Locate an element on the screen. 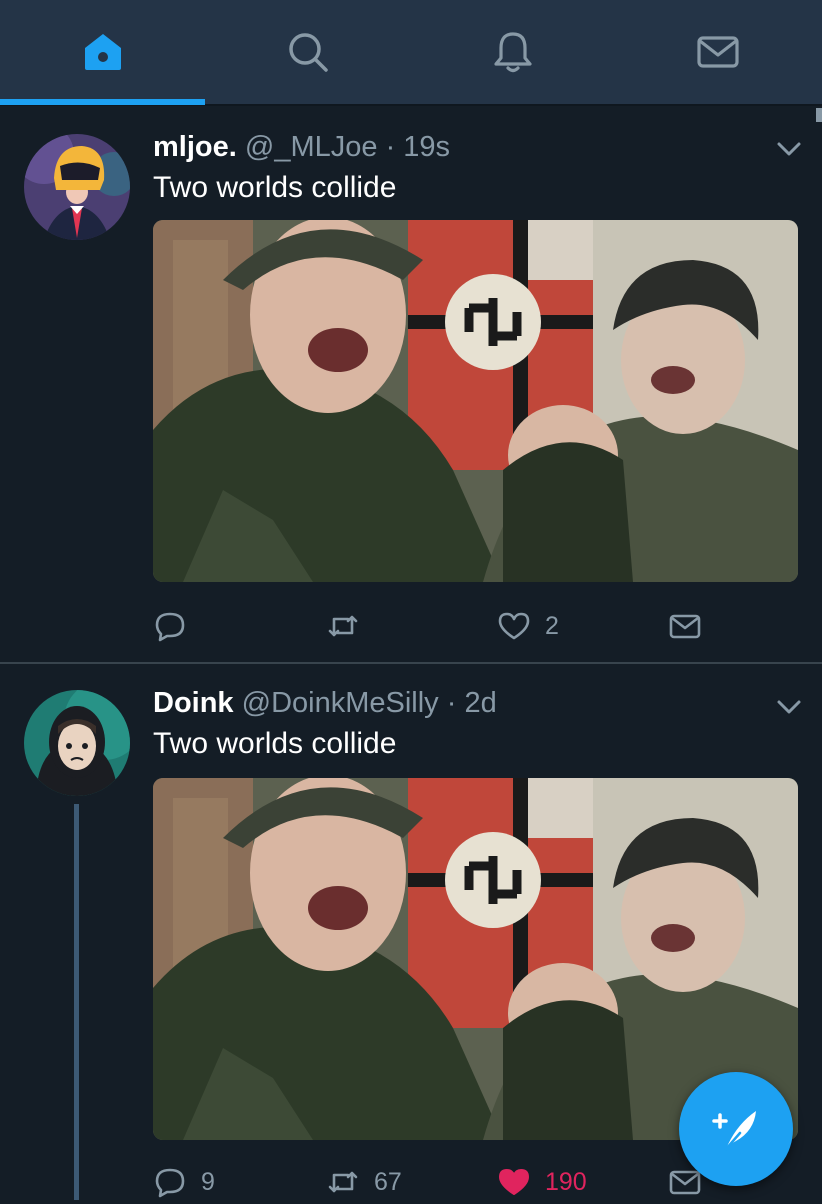 Image resolution: width=822 pixels, height=1204 pixels. tweet-header: mljoe. @_MLJoe · 19s is located at coordinates (301, 147).